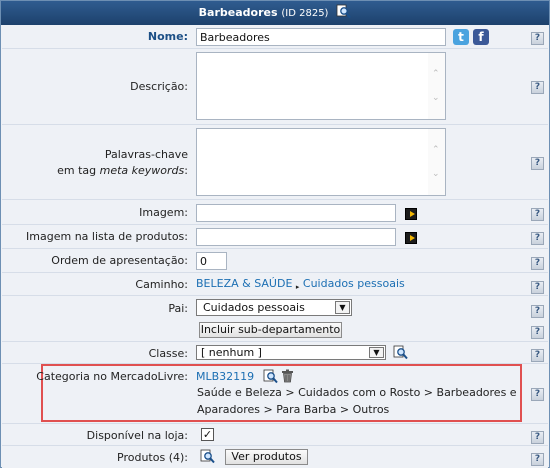 The height and width of the screenshot is (468, 550). What do you see at coordinates (178, 308) in the screenshot?
I see `pai-label: Pai:` at bounding box center [178, 308].